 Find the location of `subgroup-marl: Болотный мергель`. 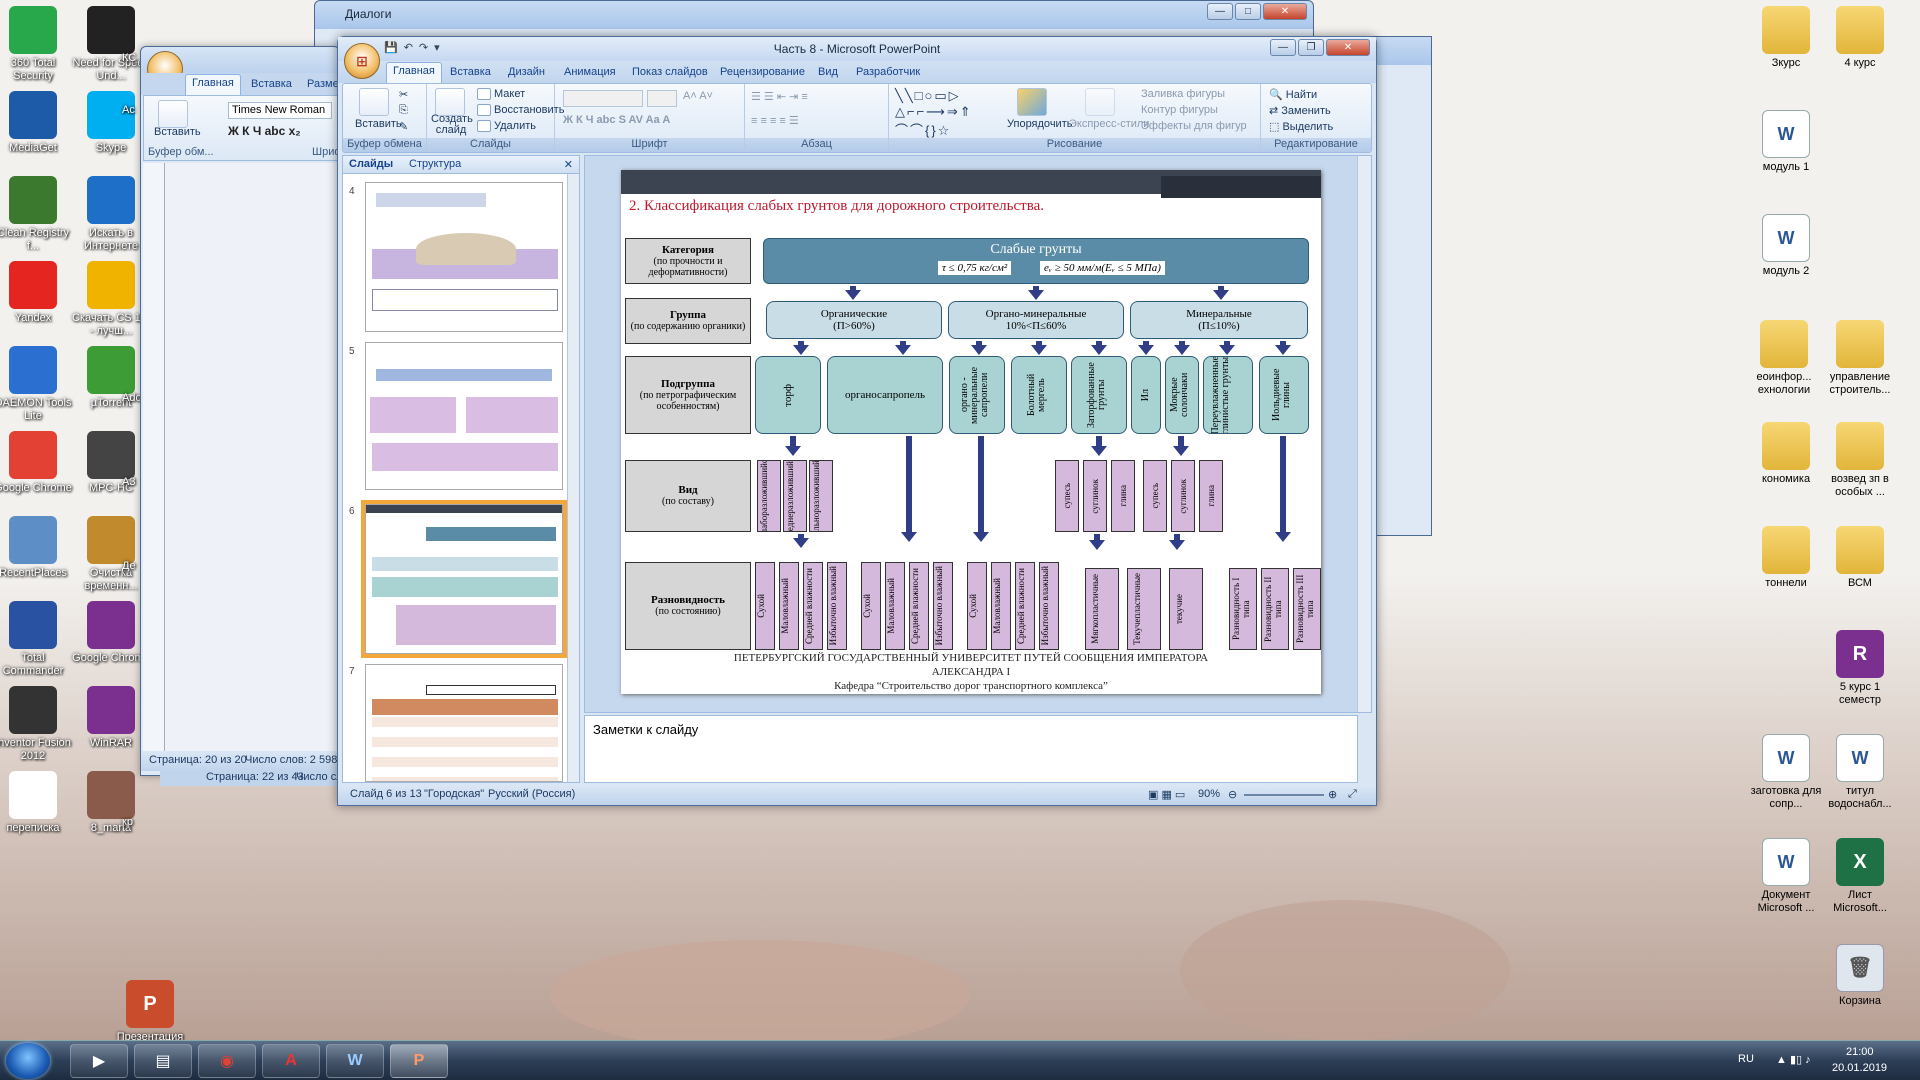

subgroup-marl: Болотный мергель is located at coordinates (1039, 395).